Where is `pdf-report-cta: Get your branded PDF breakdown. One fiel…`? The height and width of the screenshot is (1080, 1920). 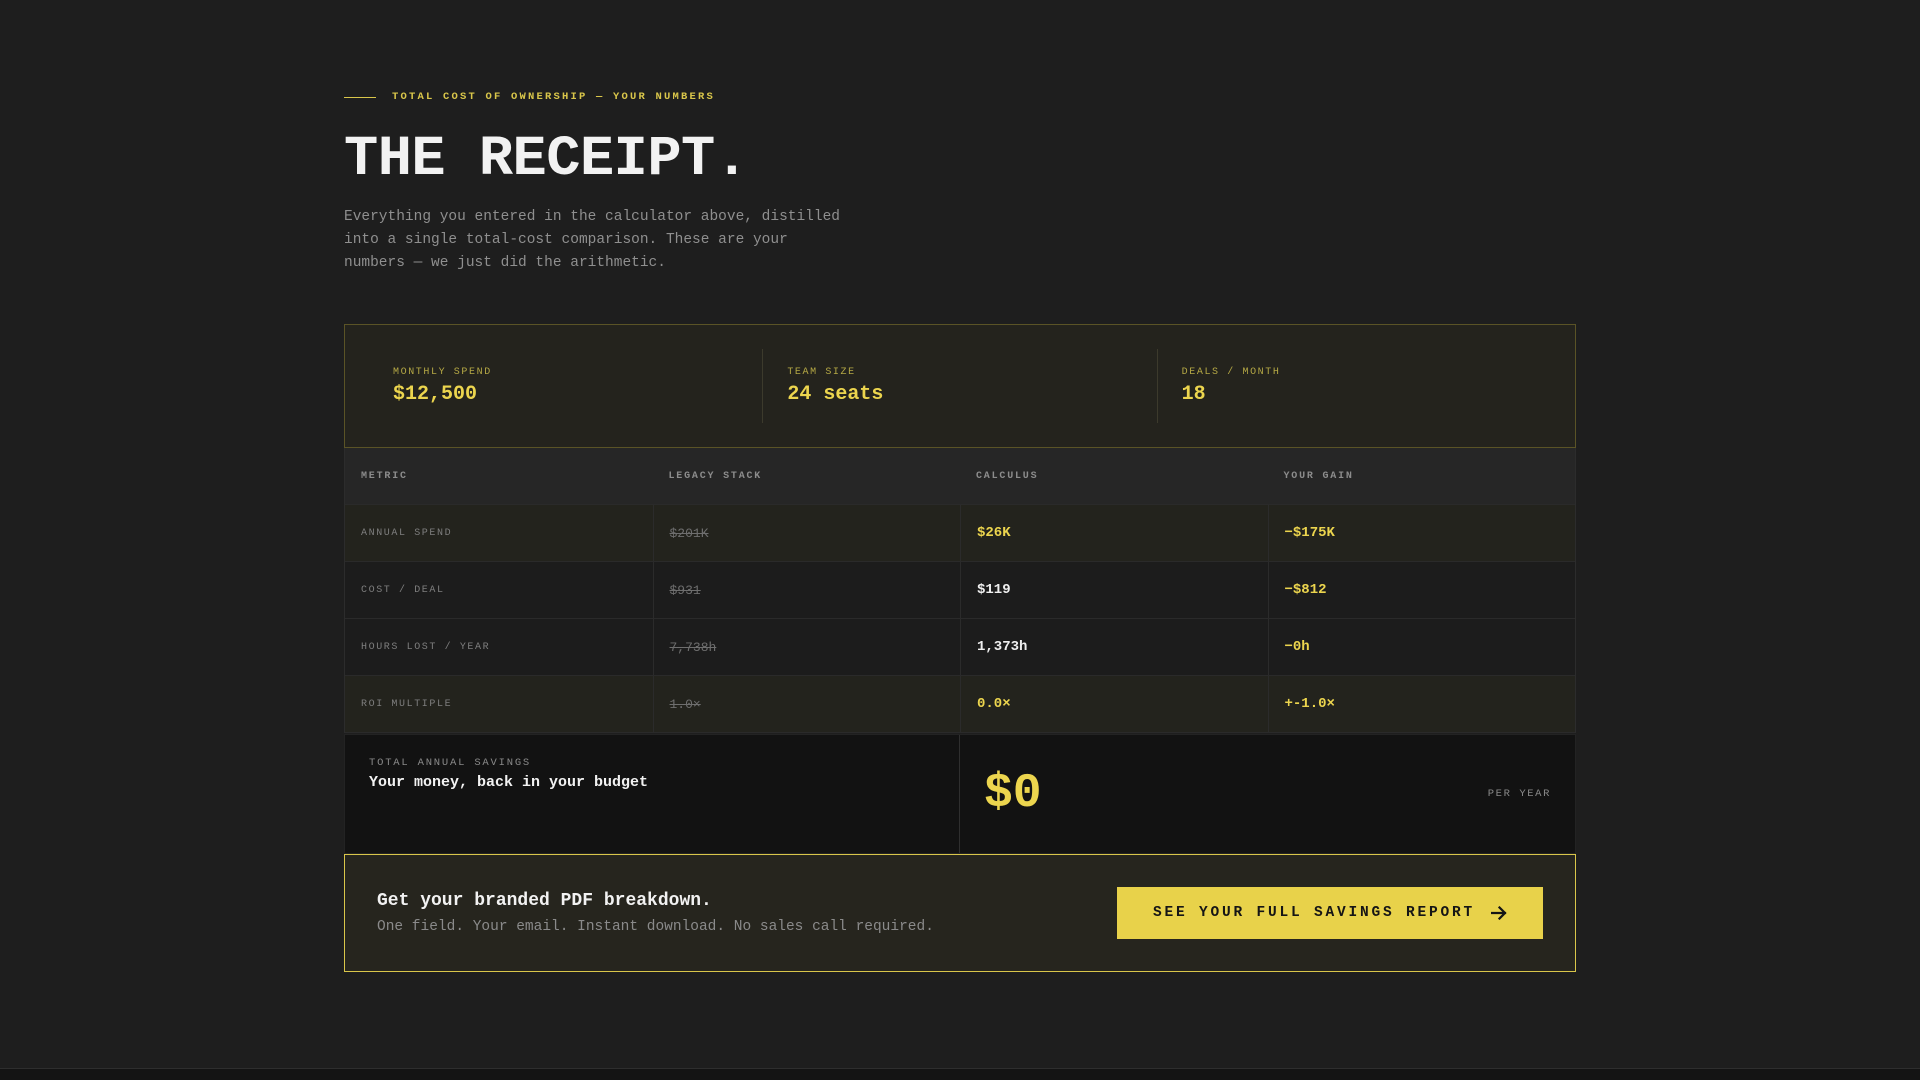
pdf-report-cta: Get your branded PDF breakdown. One fiel… is located at coordinates (960, 913).